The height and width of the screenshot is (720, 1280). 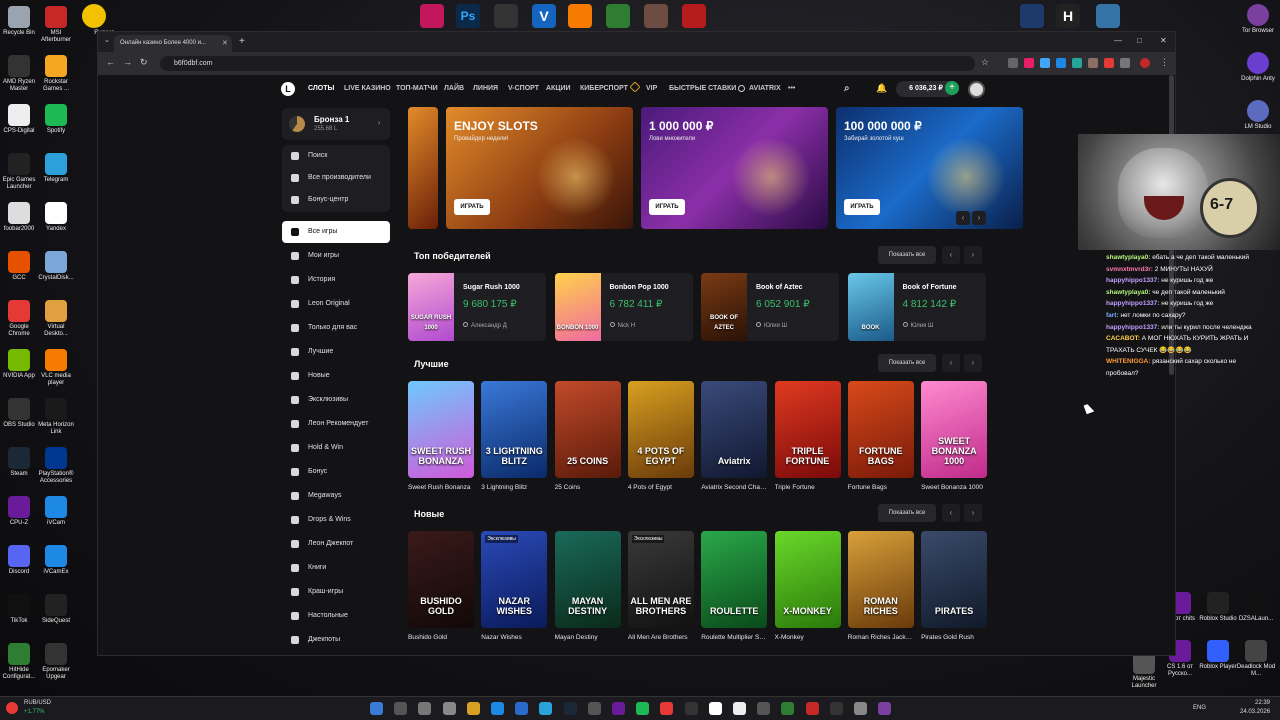 What do you see at coordinates (523, 88) in the screenshot?
I see `nav-item: V-СПОРТ` at bounding box center [523, 88].